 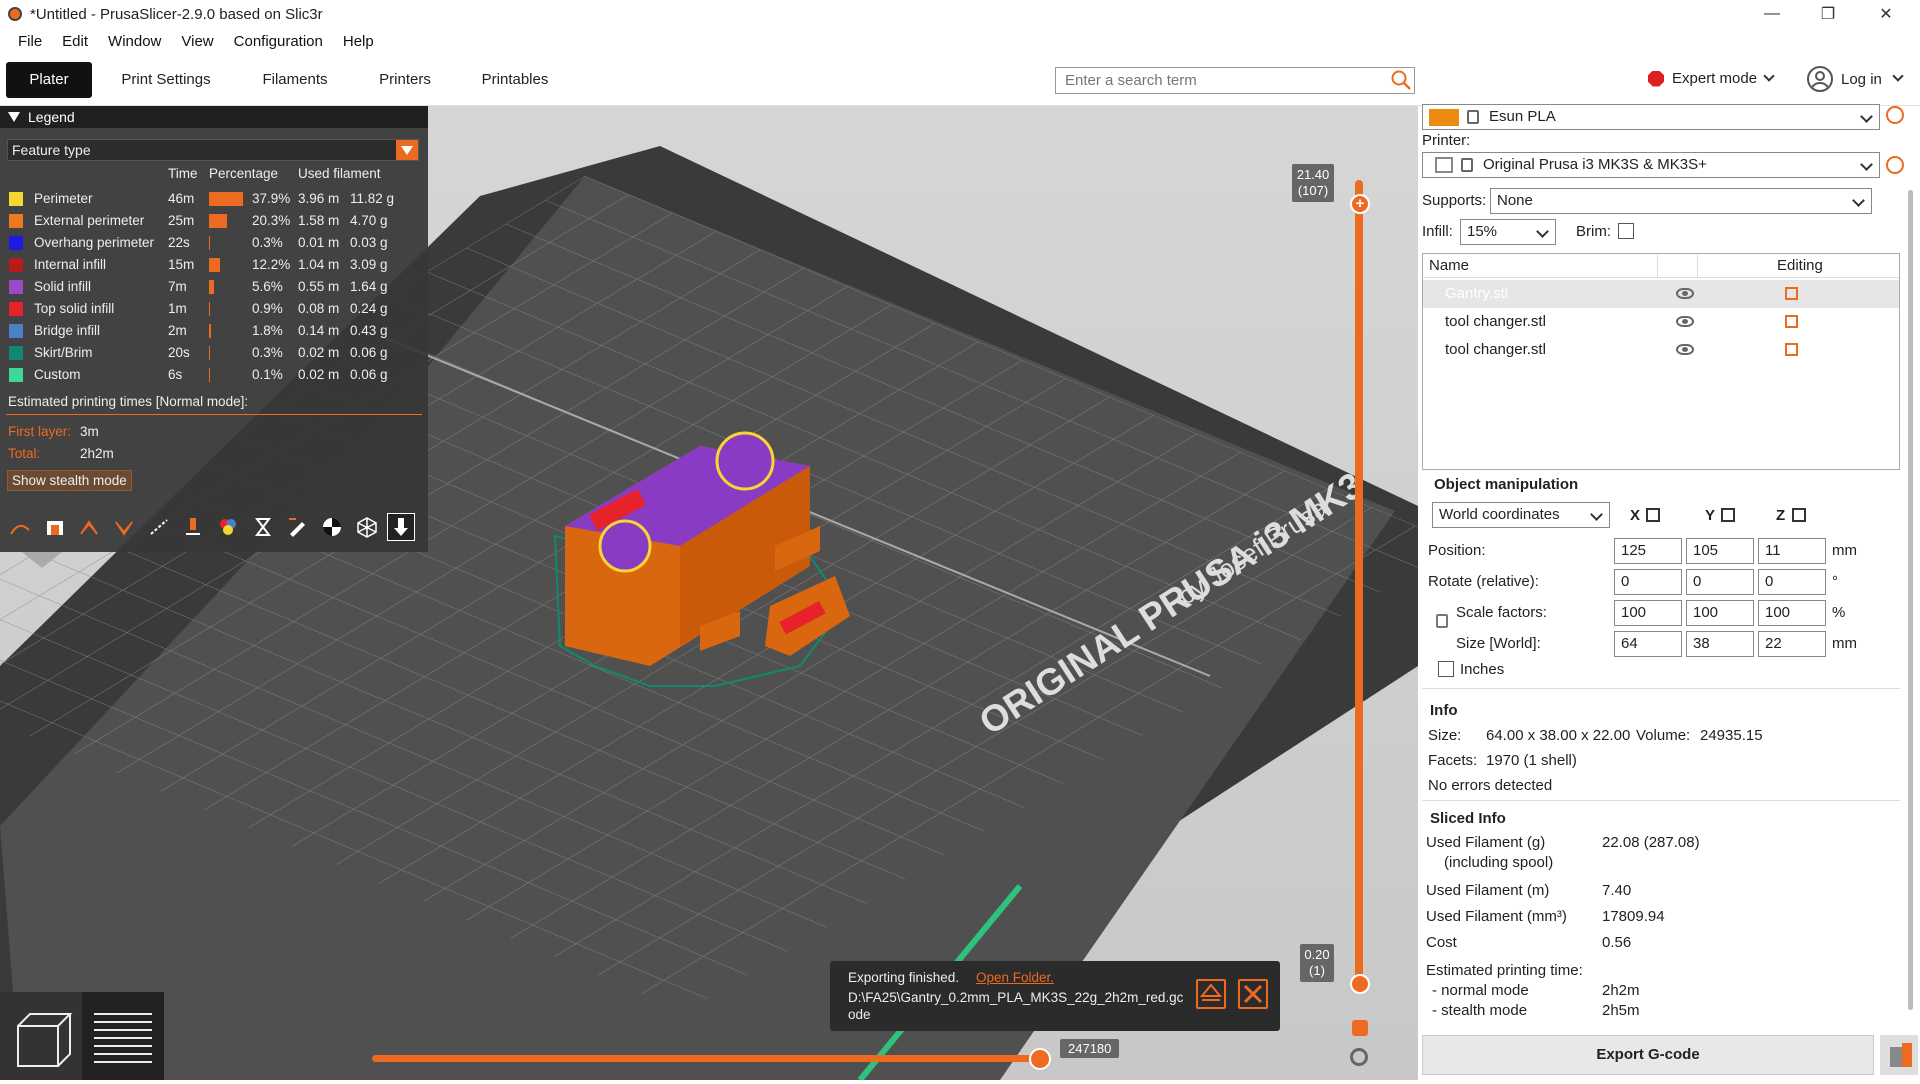 I want to click on legend-row: Internal infill 15m 12.2% 1.04 m 3.09 g, so click(x=214, y=265).